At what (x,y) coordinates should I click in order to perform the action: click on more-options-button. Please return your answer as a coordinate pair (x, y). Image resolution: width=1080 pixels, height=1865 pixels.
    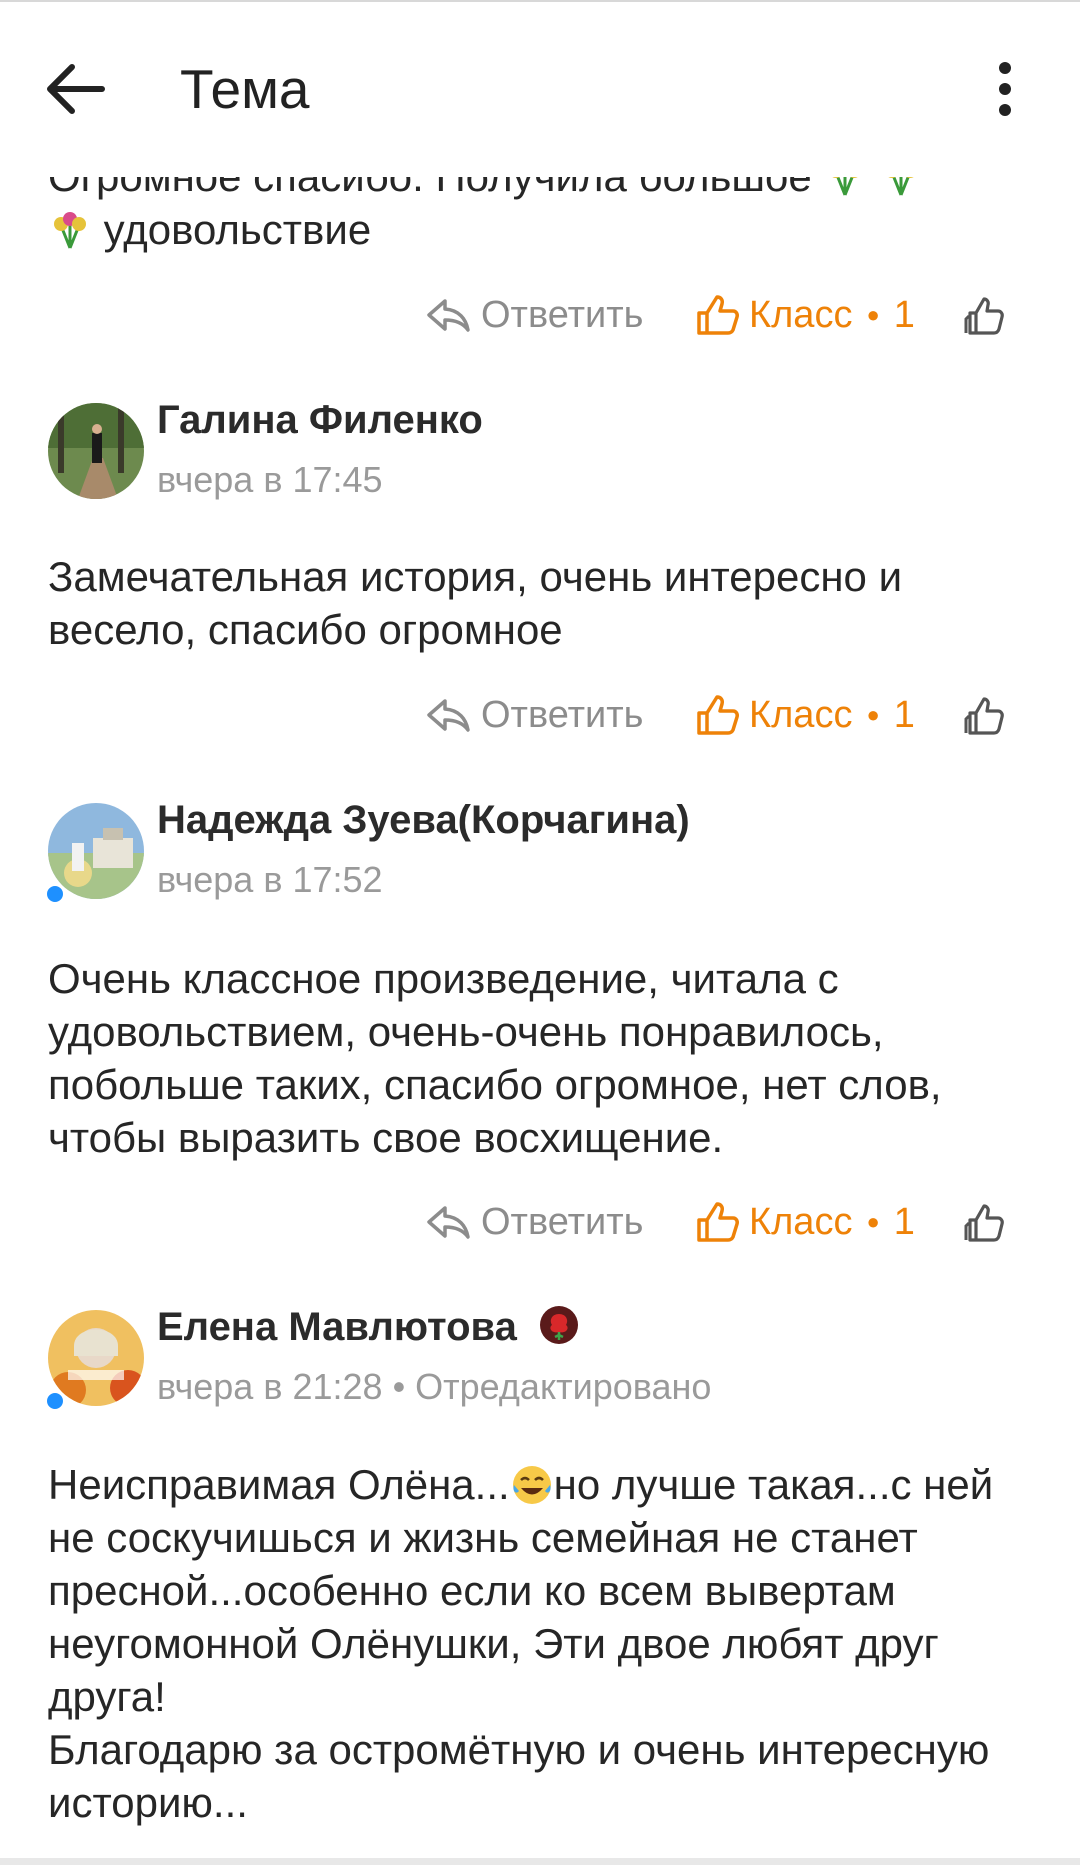
    Looking at the image, I should click on (1005, 89).